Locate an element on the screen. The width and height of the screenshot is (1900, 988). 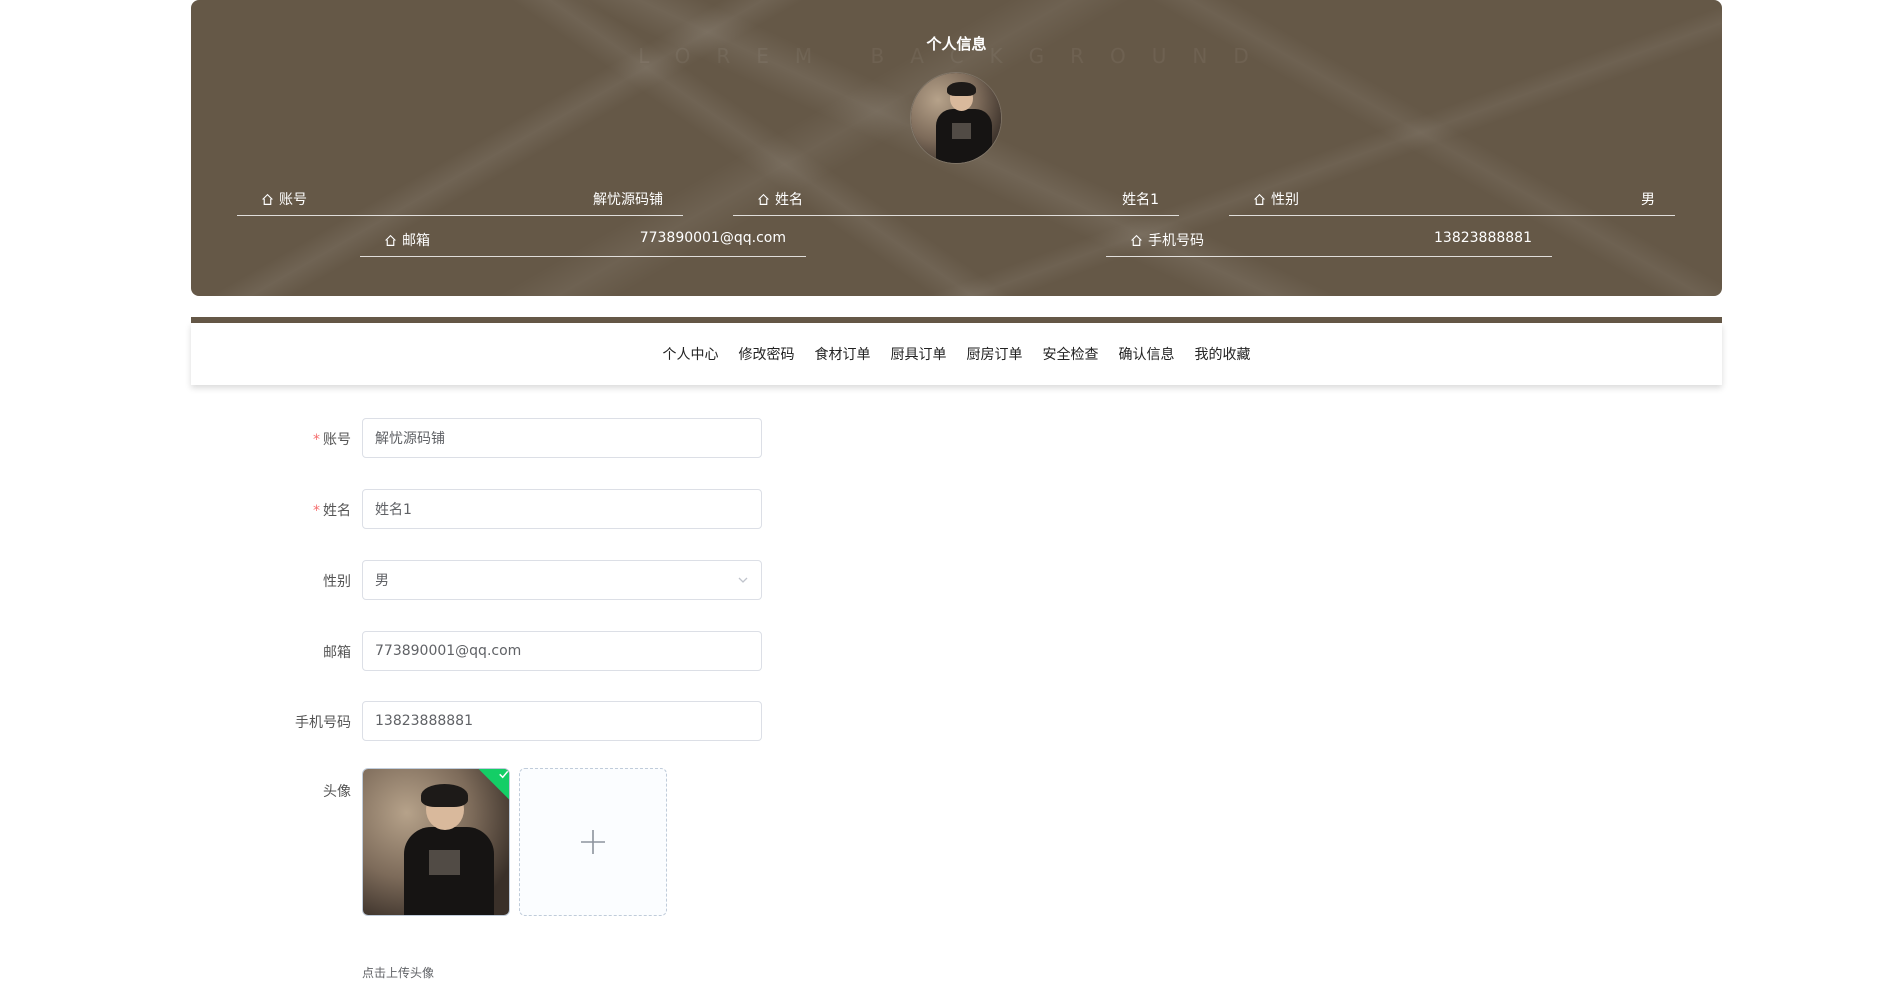
avatar-photo is located at coordinates (956, 118).